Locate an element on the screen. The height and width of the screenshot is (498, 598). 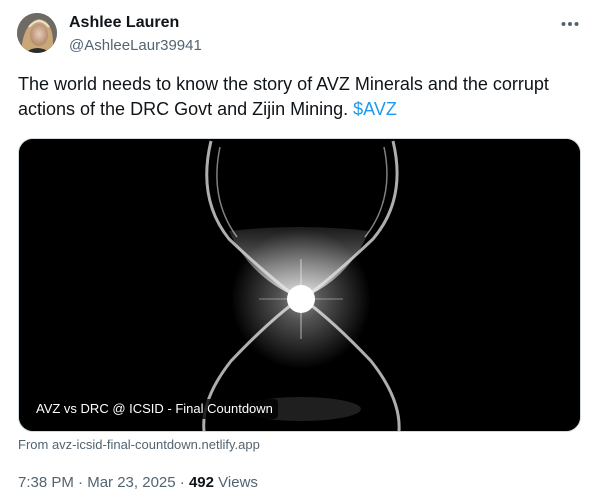
tweet-time: 7:38 PM is located at coordinates (46, 482).